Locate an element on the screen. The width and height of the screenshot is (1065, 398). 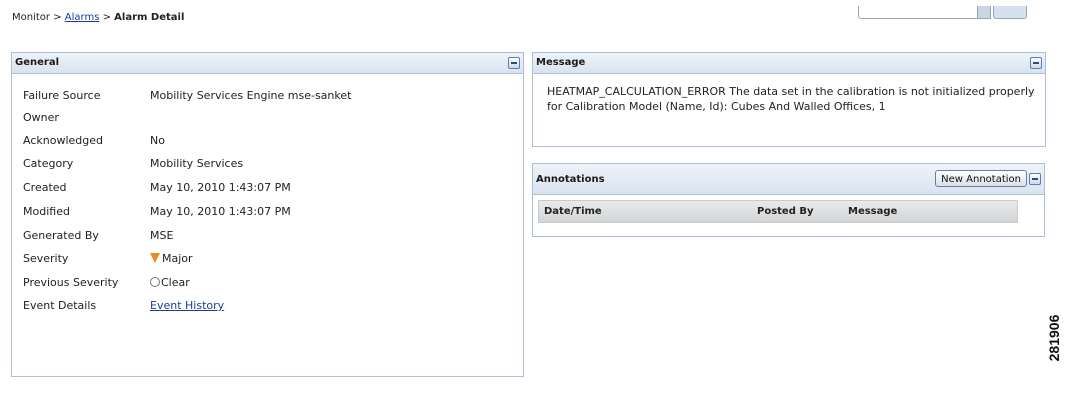
detail-row: Category Mobility Services is located at coordinates (267, 163).